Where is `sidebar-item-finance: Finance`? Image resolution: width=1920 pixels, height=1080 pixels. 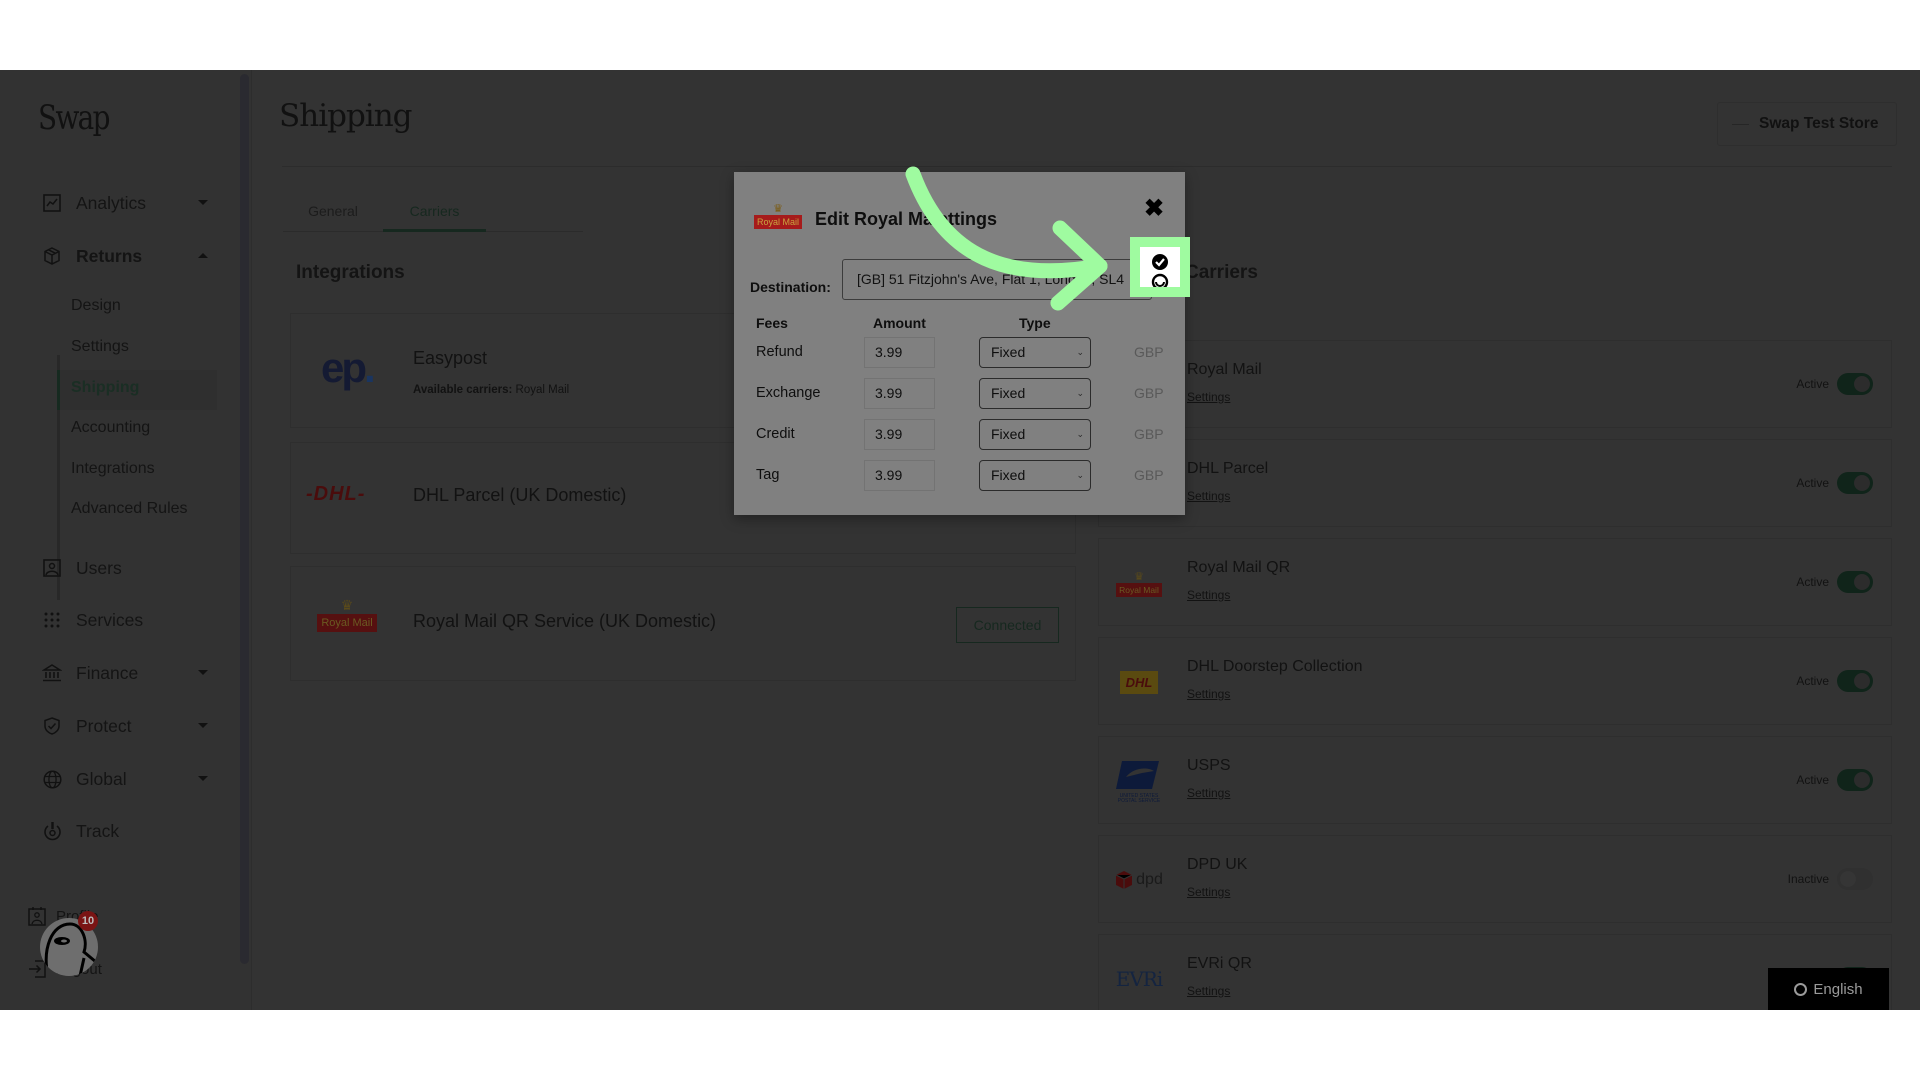 sidebar-item-finance: Finance is located at coordinates (127, 673).